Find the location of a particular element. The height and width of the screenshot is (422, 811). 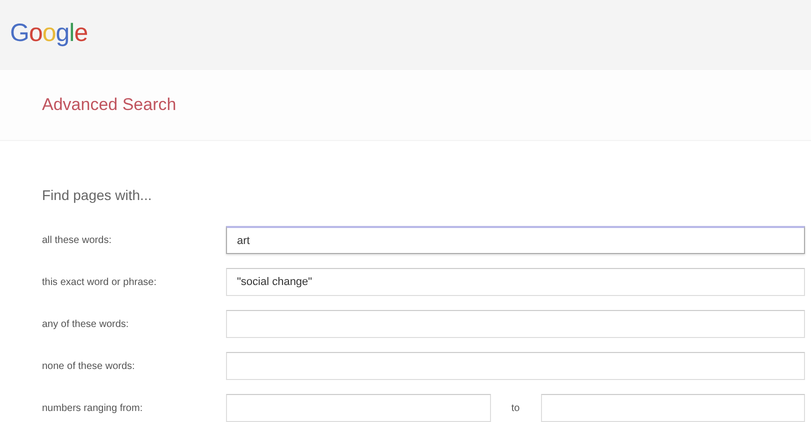

field-label: this exact word or phrase: is located at coordinates (100, 282).